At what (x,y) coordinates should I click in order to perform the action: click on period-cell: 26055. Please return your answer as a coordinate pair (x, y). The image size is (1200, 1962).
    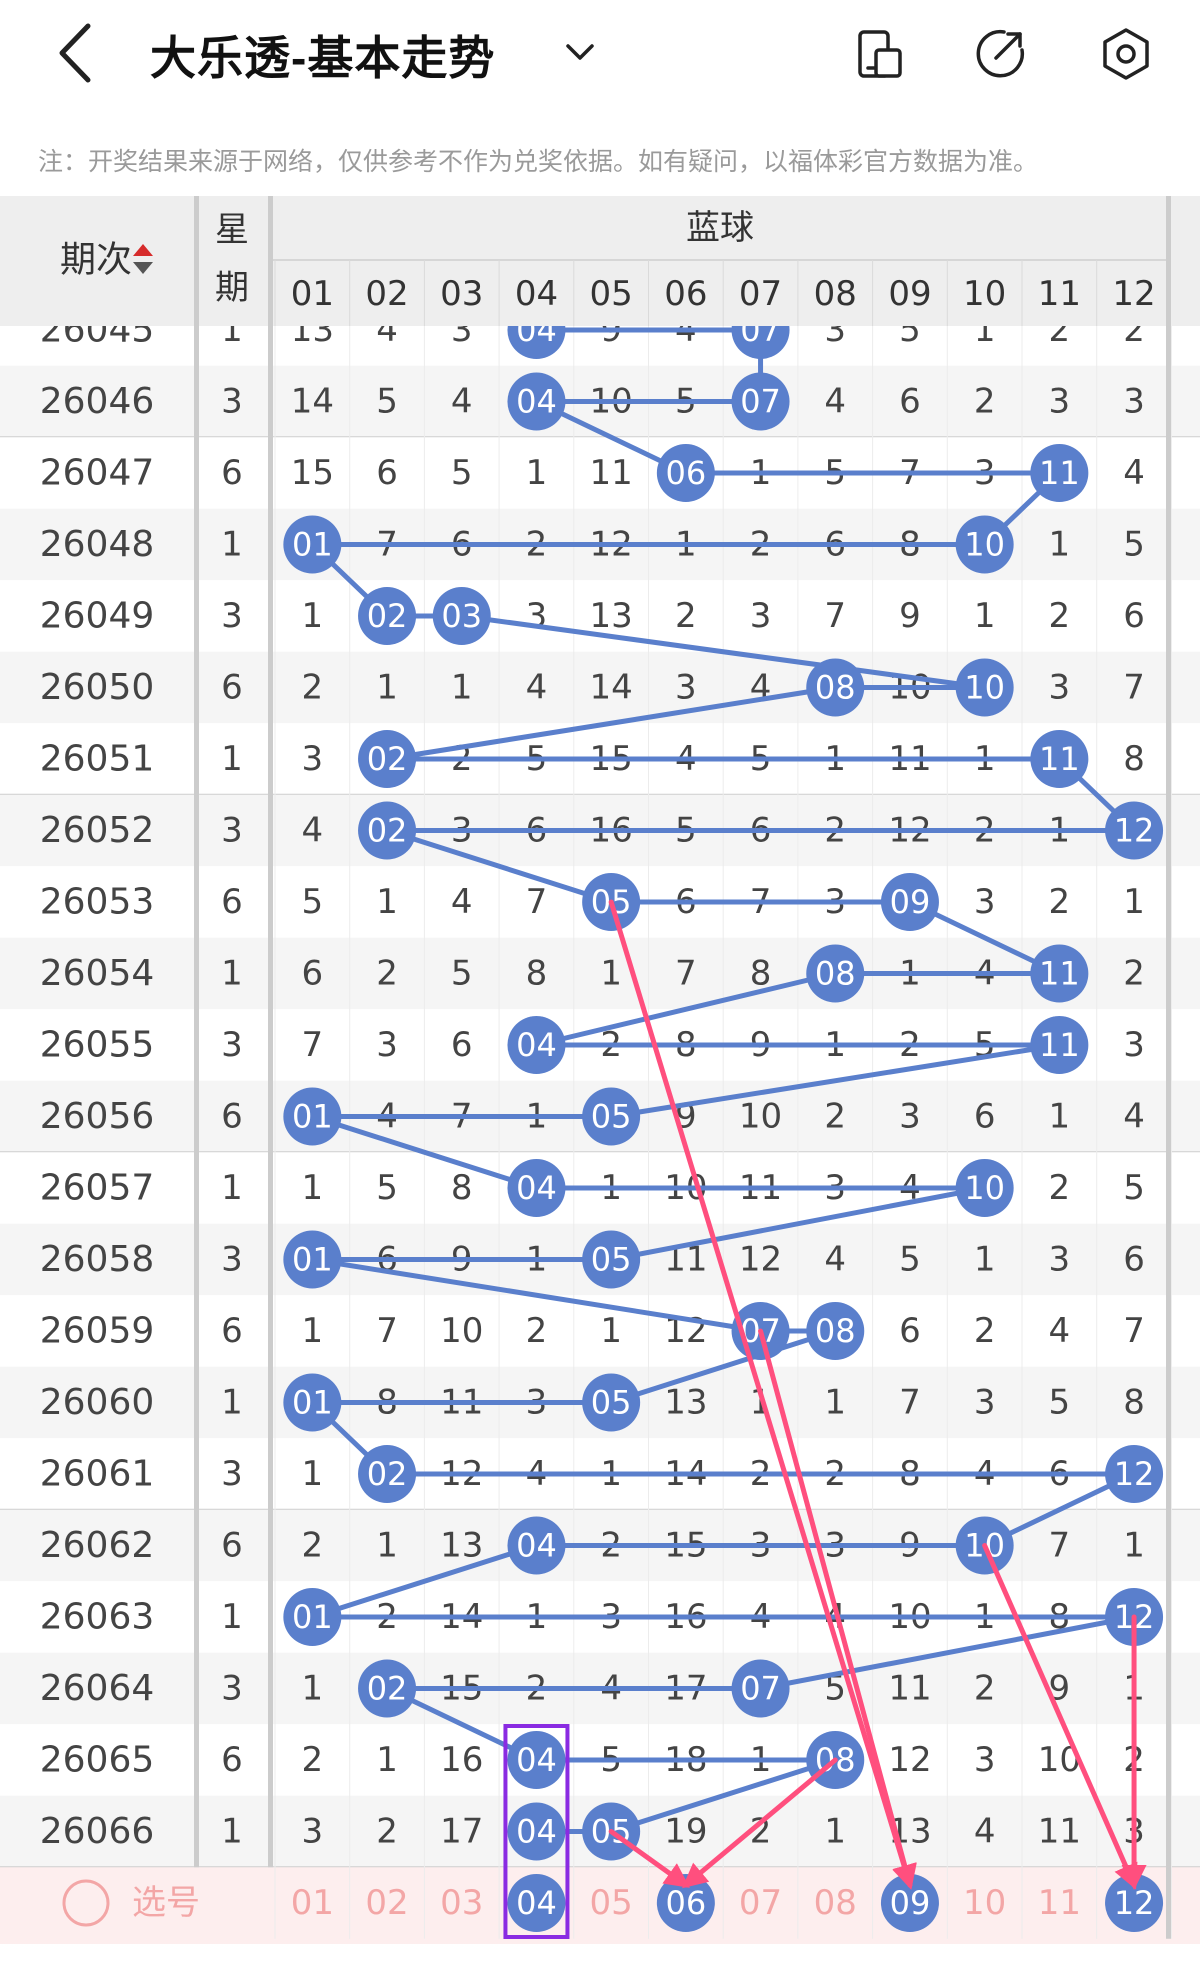
    Looking at the image, I should click on (97, 1045).